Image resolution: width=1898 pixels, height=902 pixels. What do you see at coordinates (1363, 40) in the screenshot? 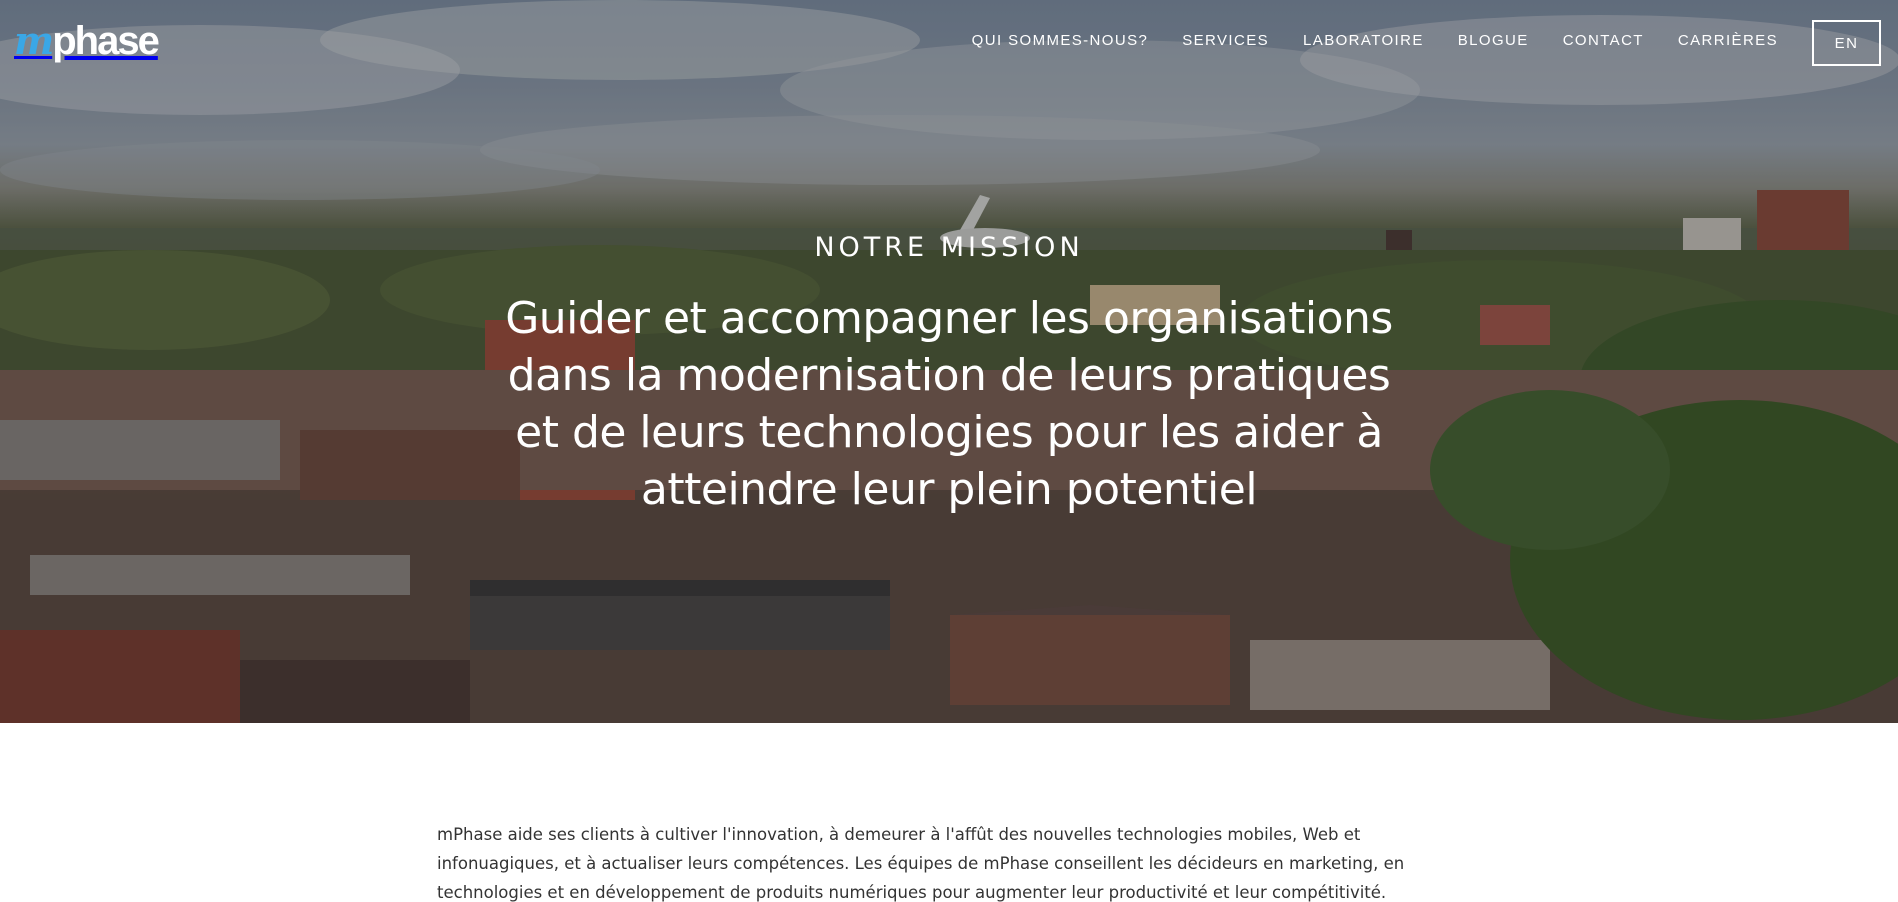
I see `nav-item-laboratoire: LABORATOIRE` at bounding box center [1363, 40].